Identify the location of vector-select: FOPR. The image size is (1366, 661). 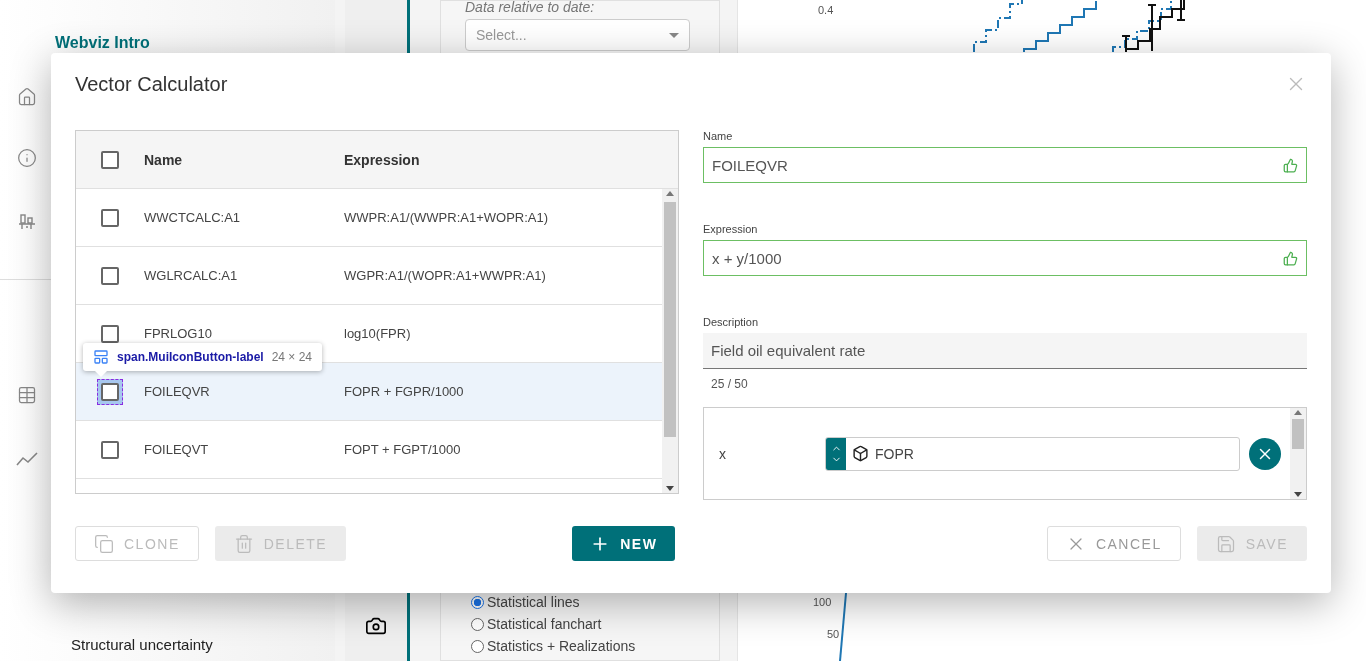
(1032, 453).